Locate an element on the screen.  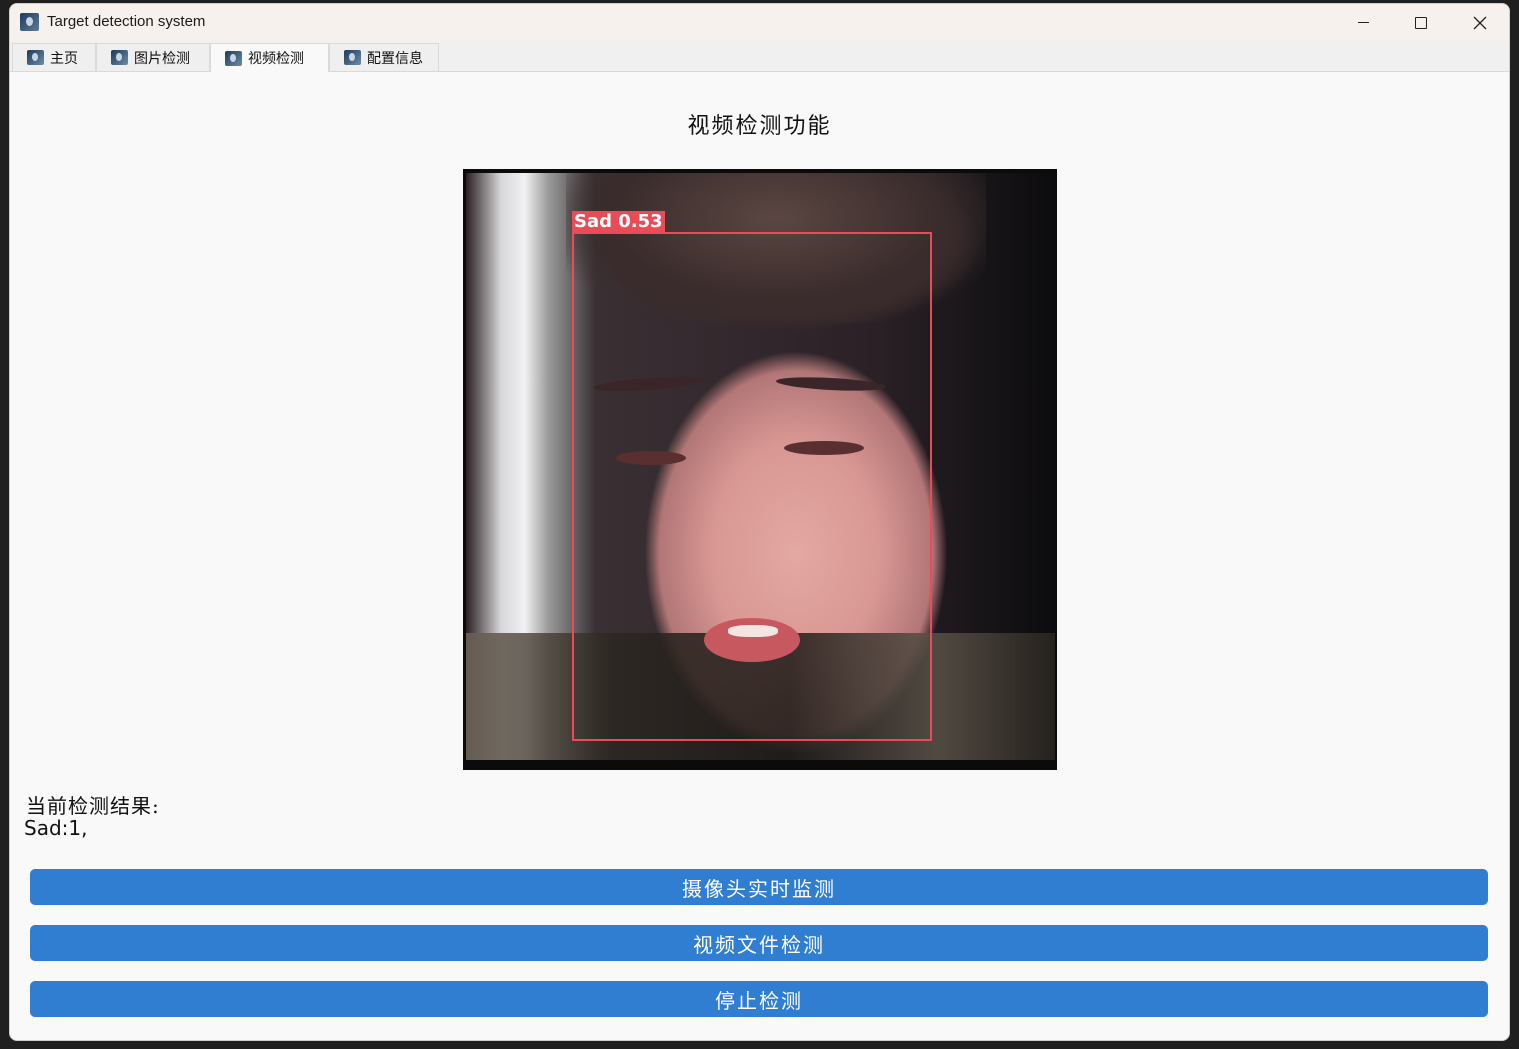
stop-detect-button: 停止检测 is located at coordinates (759, 999).